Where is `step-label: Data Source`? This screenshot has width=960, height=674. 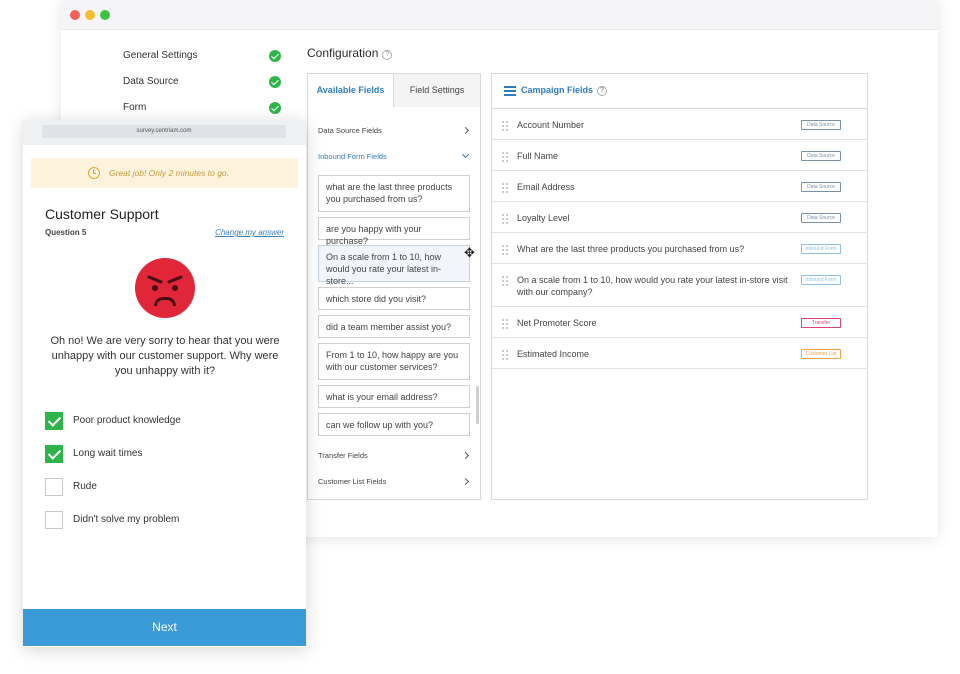
step-label: Data Source is located at coordinates (151, 81).